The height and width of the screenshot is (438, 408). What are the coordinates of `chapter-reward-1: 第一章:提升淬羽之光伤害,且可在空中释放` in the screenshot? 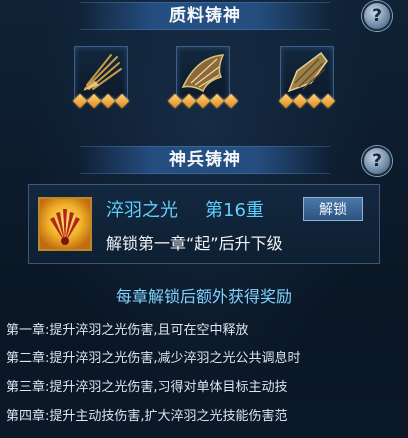 It's located at (127, 330).